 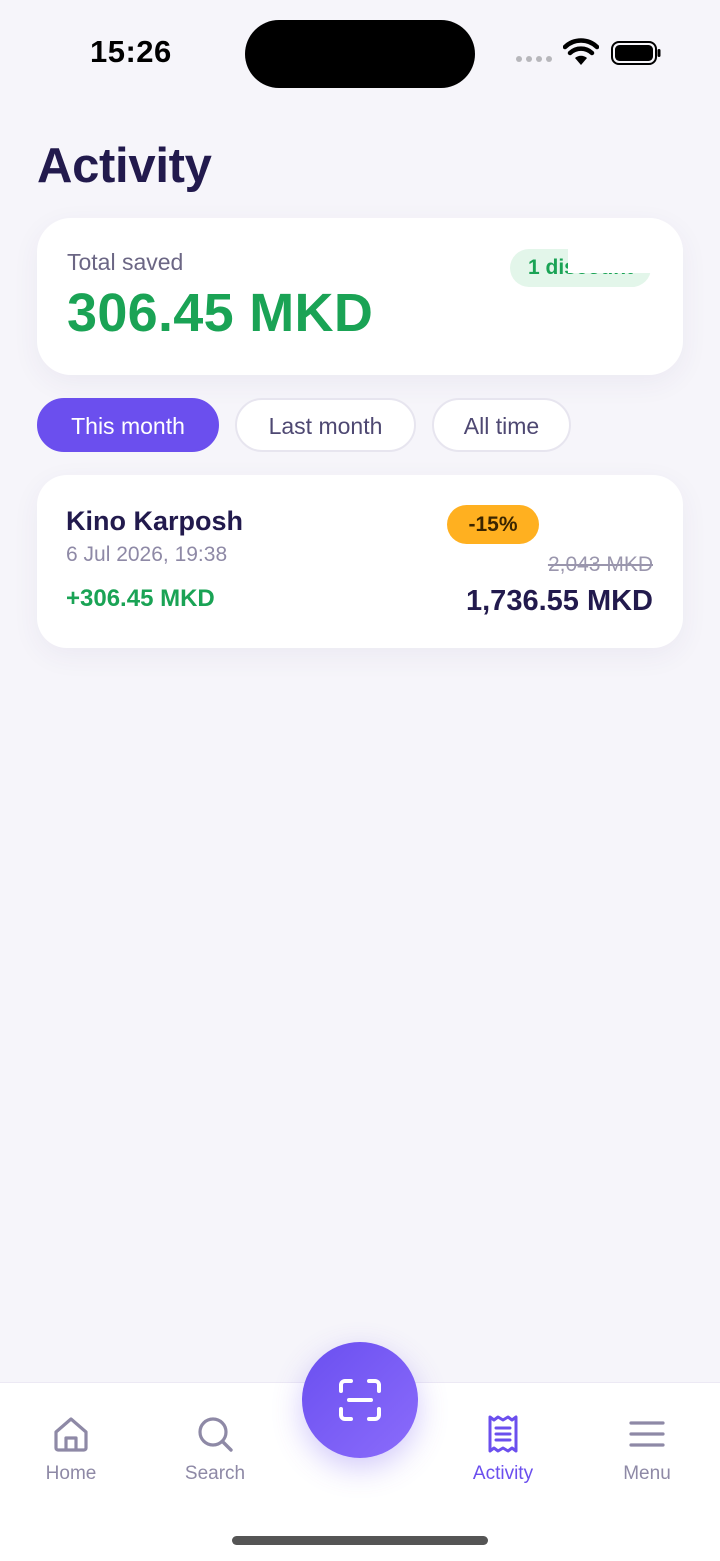 What do you see at coordinates (647, 1434) in the screenshot?
I see `hamburger-menu-icon` at bounding box center [647, 1434].